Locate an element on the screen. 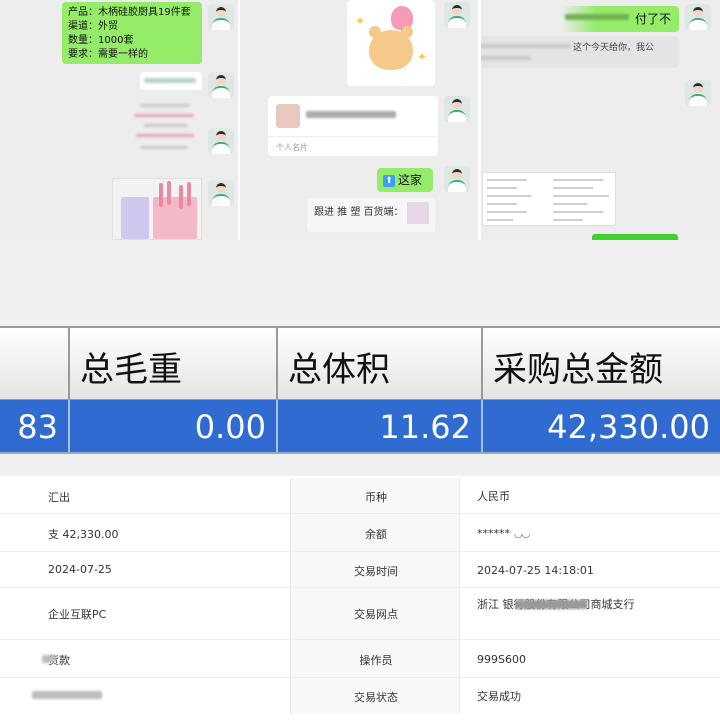 This screenshot has width=720, height=720. spreadsheet-header-row: 总毛重 总体积 采购总金额 is located at coordinates (360, 363).